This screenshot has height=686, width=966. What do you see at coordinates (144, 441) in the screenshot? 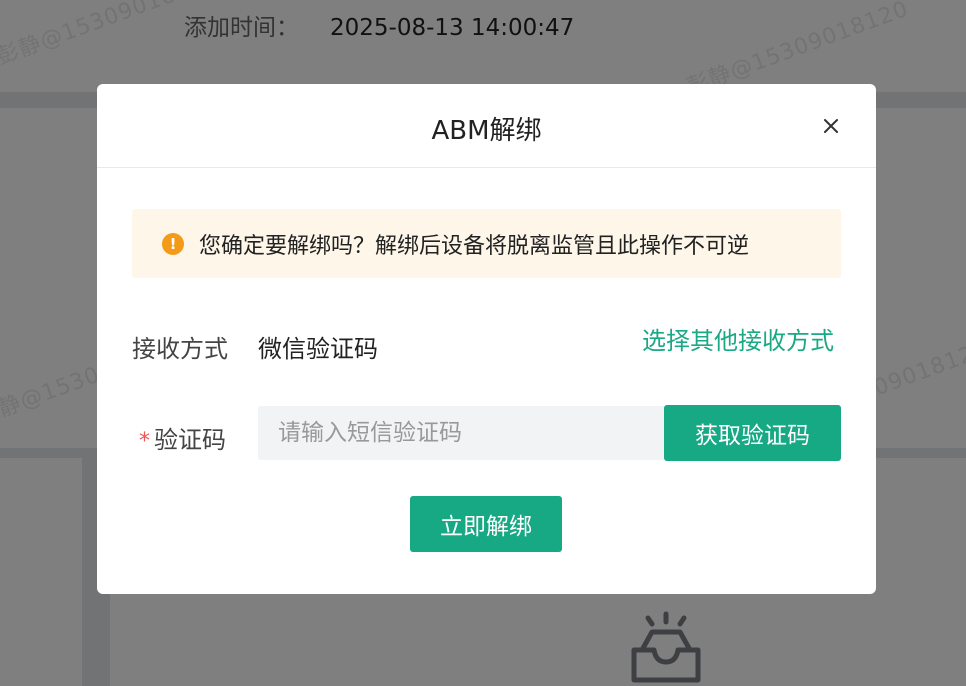
I see `required-mark: *` at bounding box center [144, 441].